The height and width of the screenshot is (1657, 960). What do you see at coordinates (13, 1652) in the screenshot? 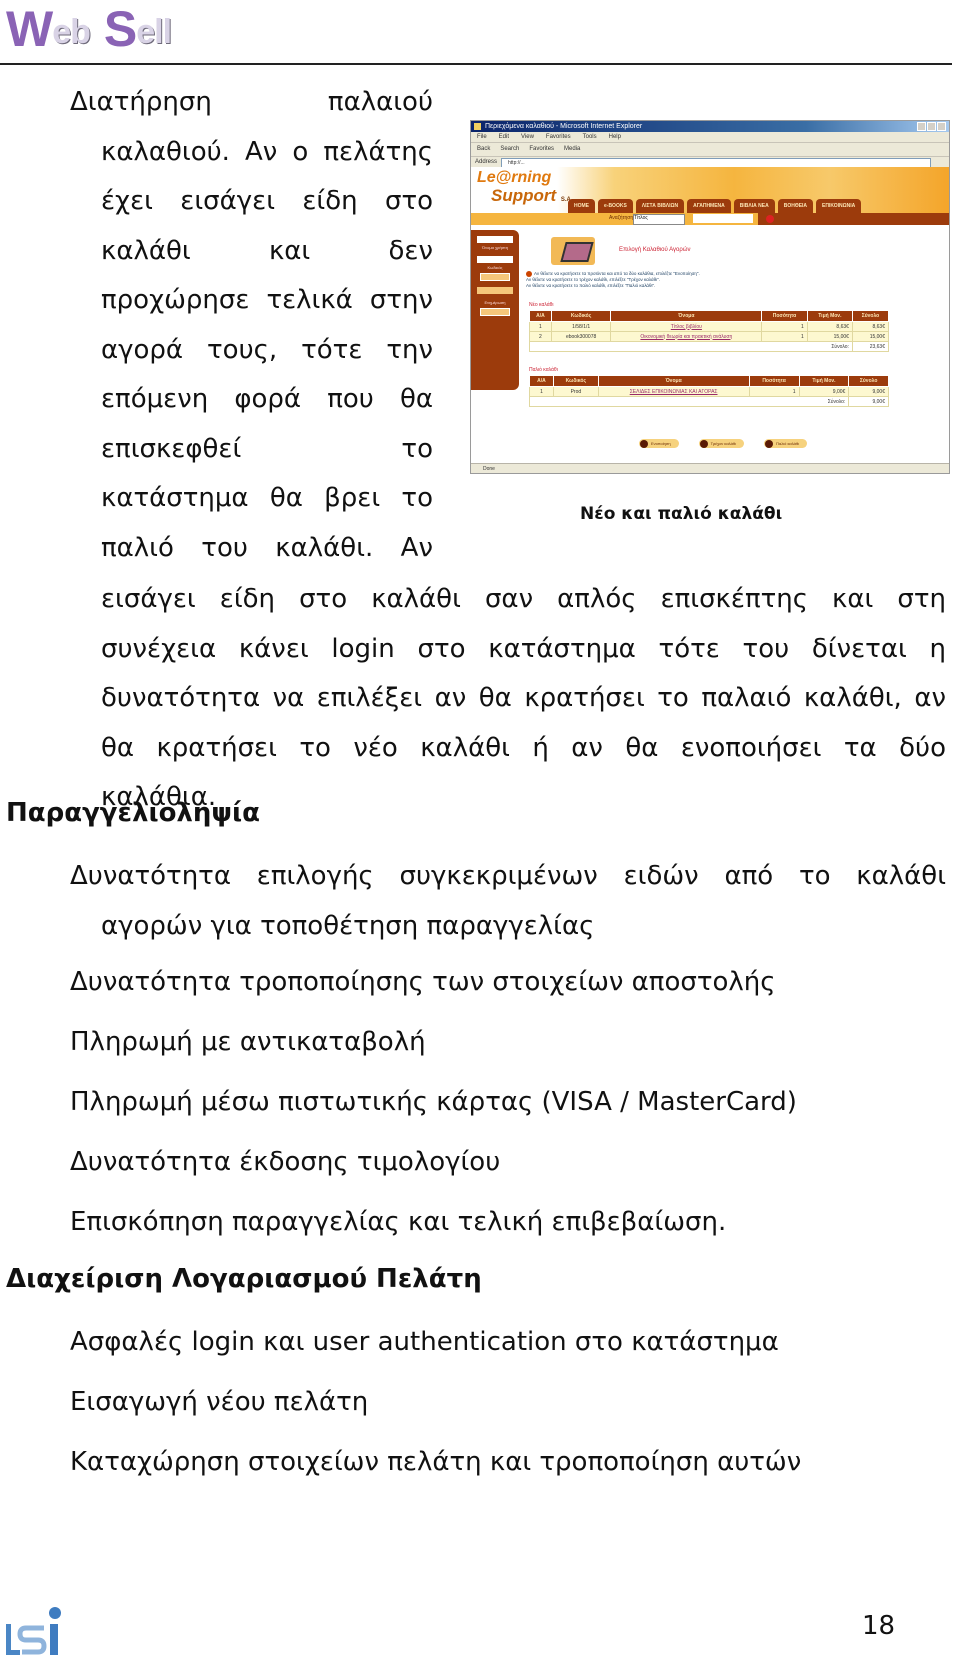
I see `isi-logo-l-base` at bounding box center [13, 1652].